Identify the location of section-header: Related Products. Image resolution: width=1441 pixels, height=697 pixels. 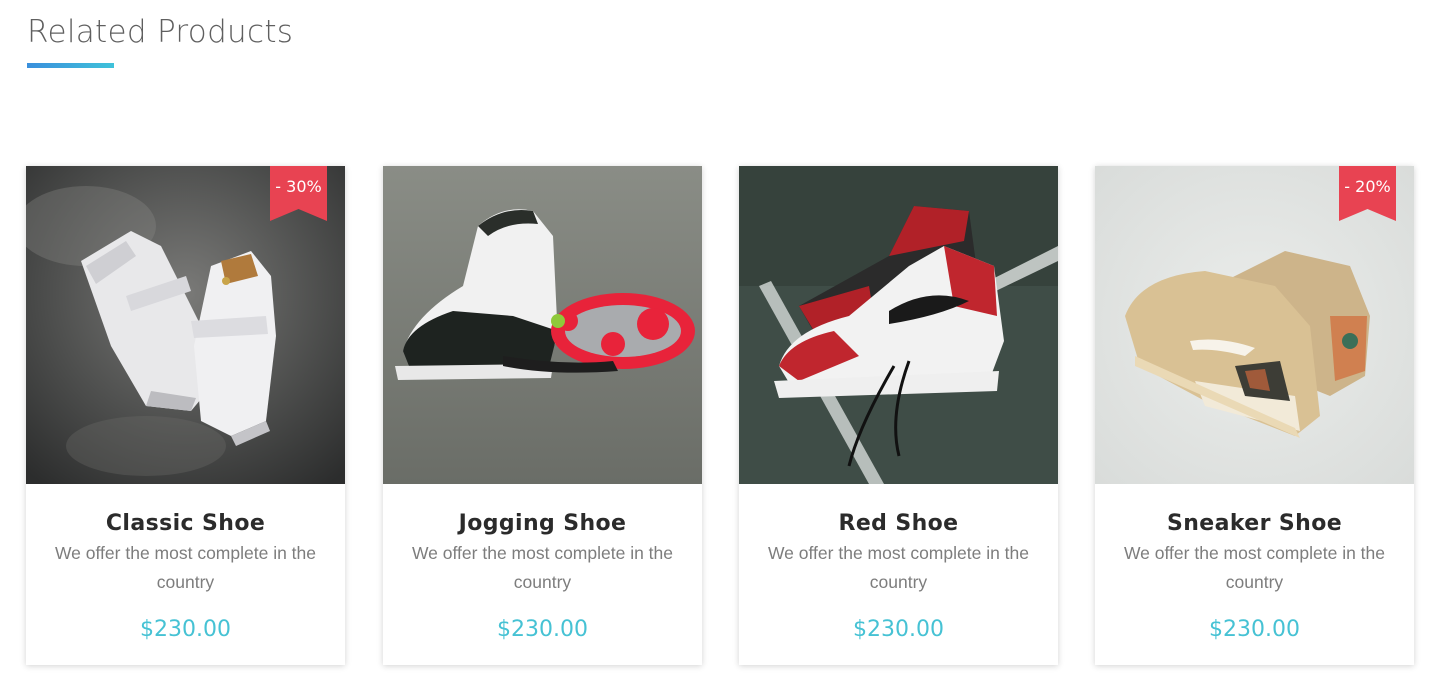
(160, 41).